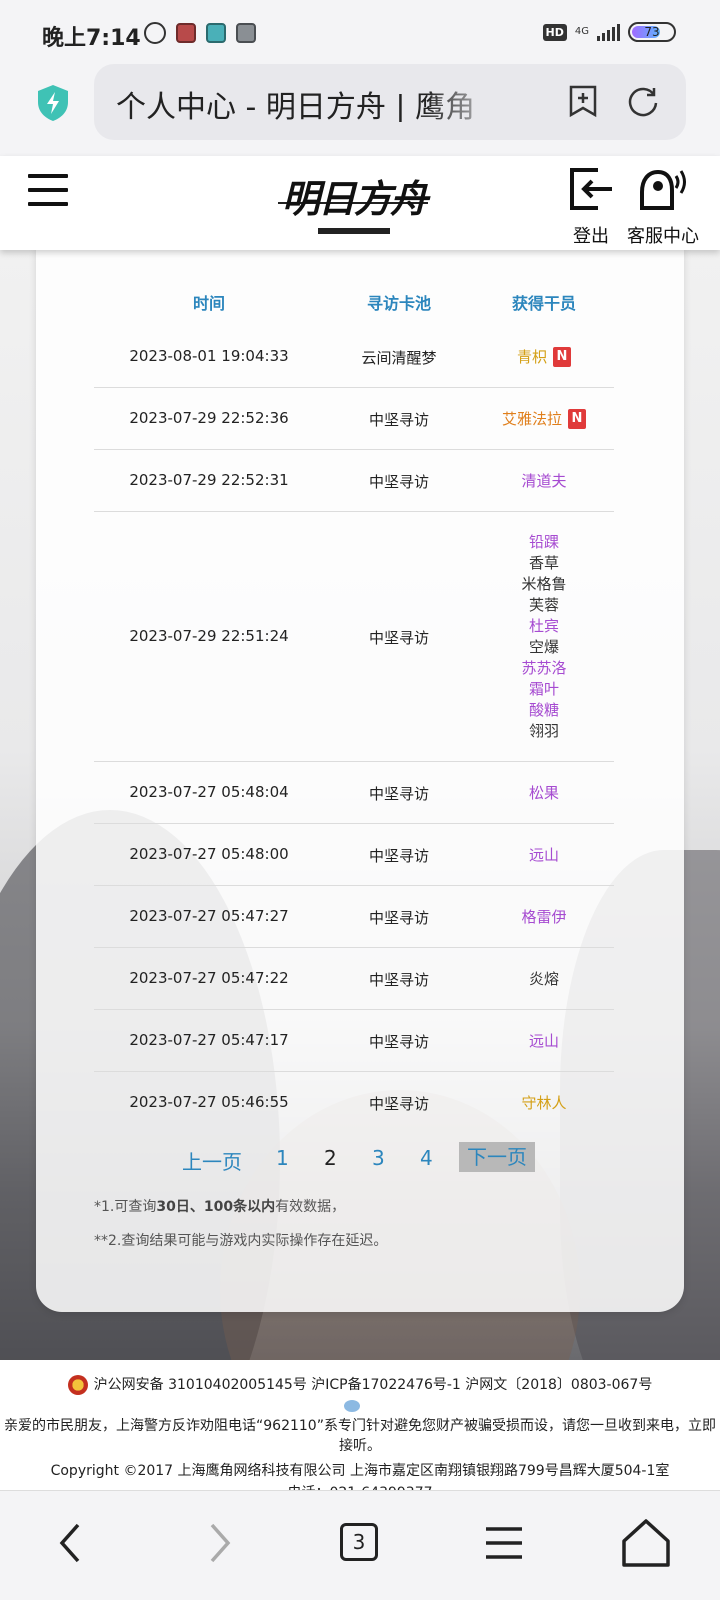  Describe the element at coordinates (53, 103) in the screenshot. I see `shield-icon` at that location.